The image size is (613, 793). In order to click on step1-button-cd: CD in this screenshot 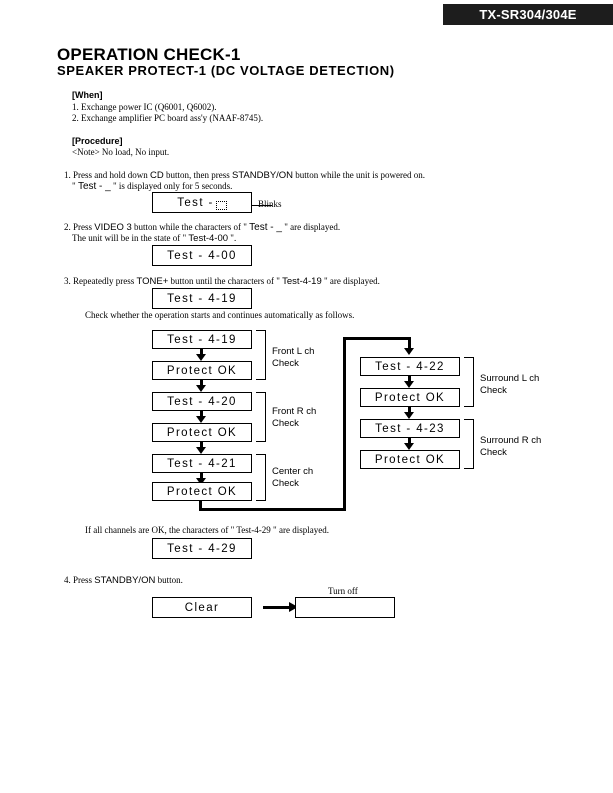, I will do `click(157, 175)`.